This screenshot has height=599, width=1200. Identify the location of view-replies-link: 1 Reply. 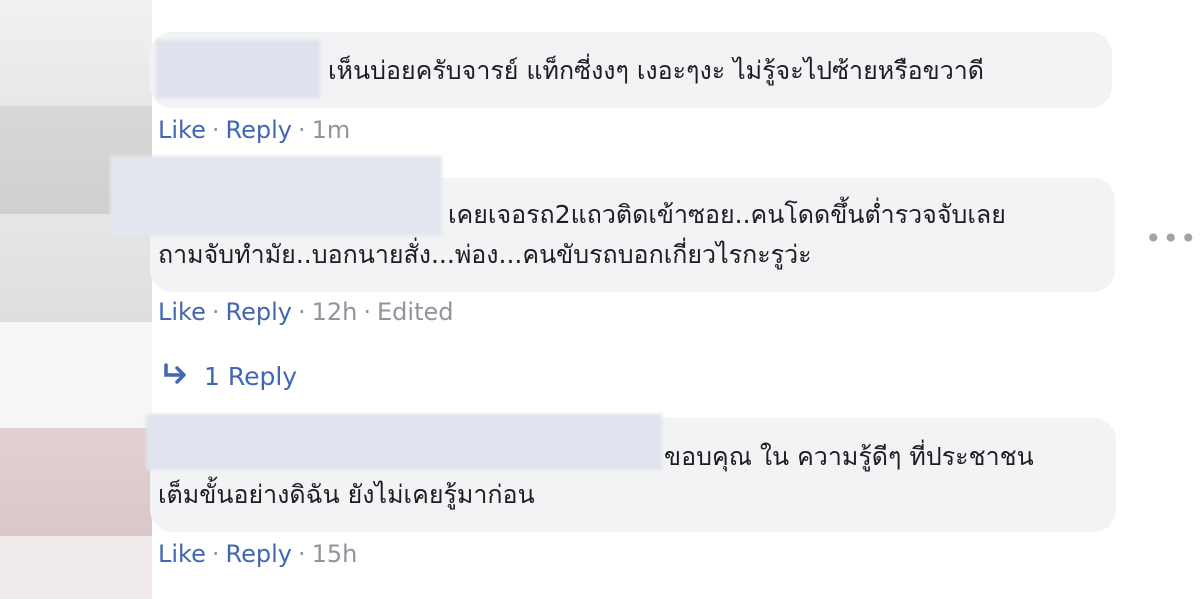
(229, 376).